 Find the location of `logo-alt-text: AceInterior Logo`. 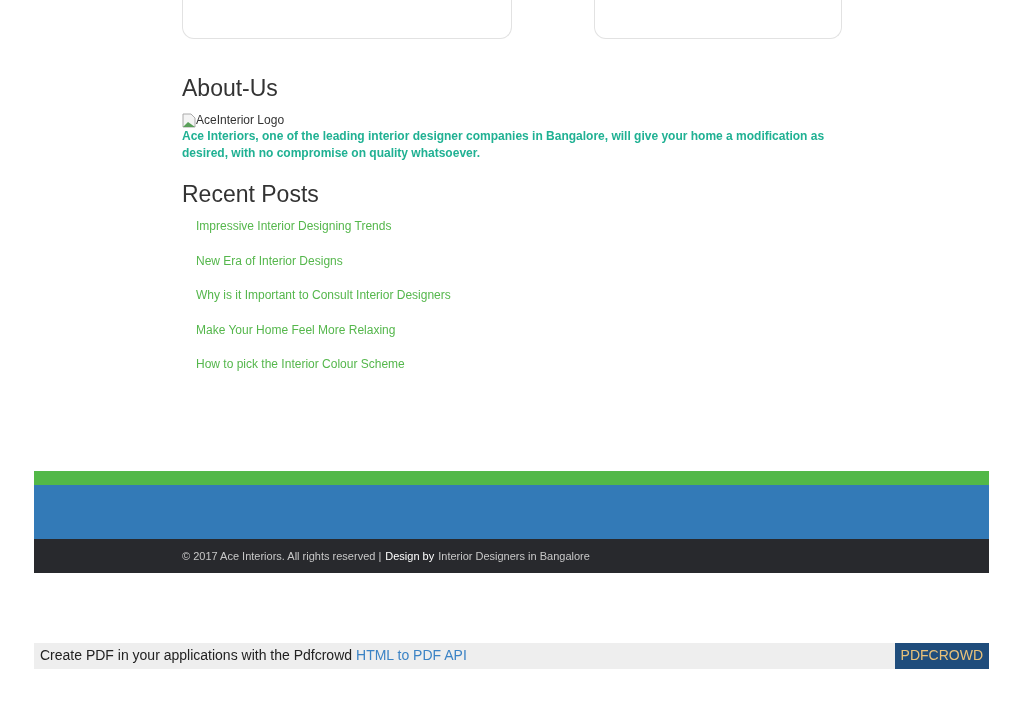

logo-alt-text: AceInterior Logo is located at coordinates (240, 120).